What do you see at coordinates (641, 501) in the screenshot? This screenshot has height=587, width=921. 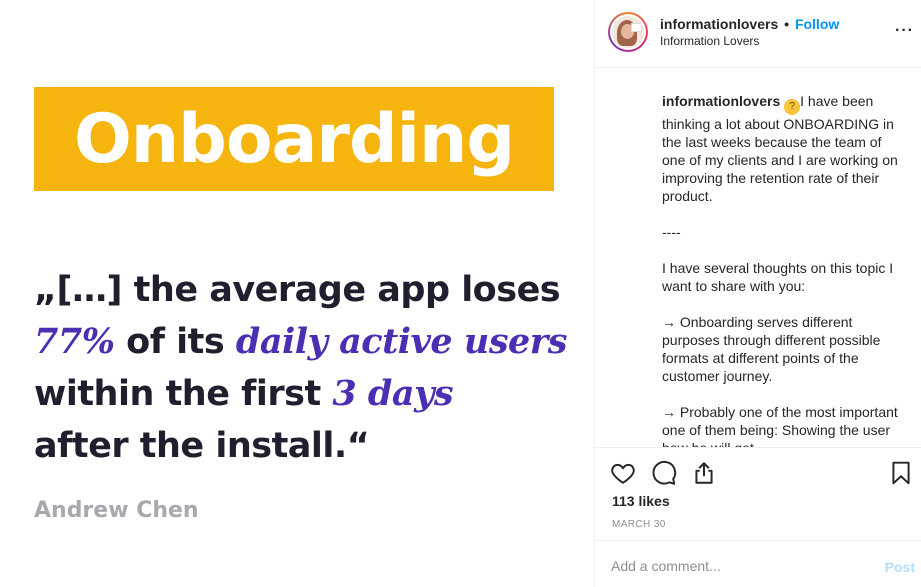 I see `likes-count: 113 likes` at bounding box center [641, 501].